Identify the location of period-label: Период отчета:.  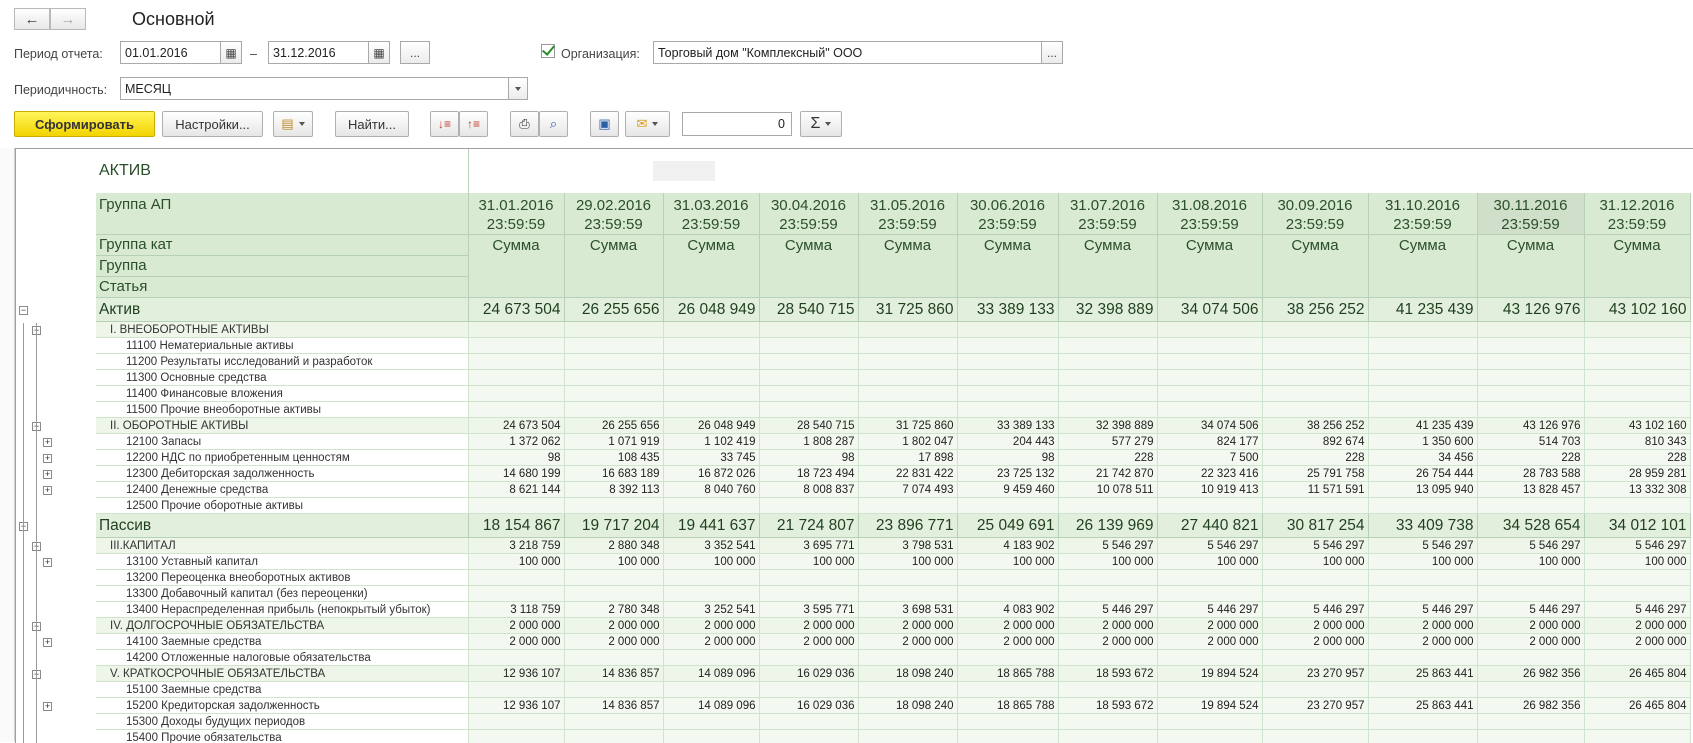
(58, 54).